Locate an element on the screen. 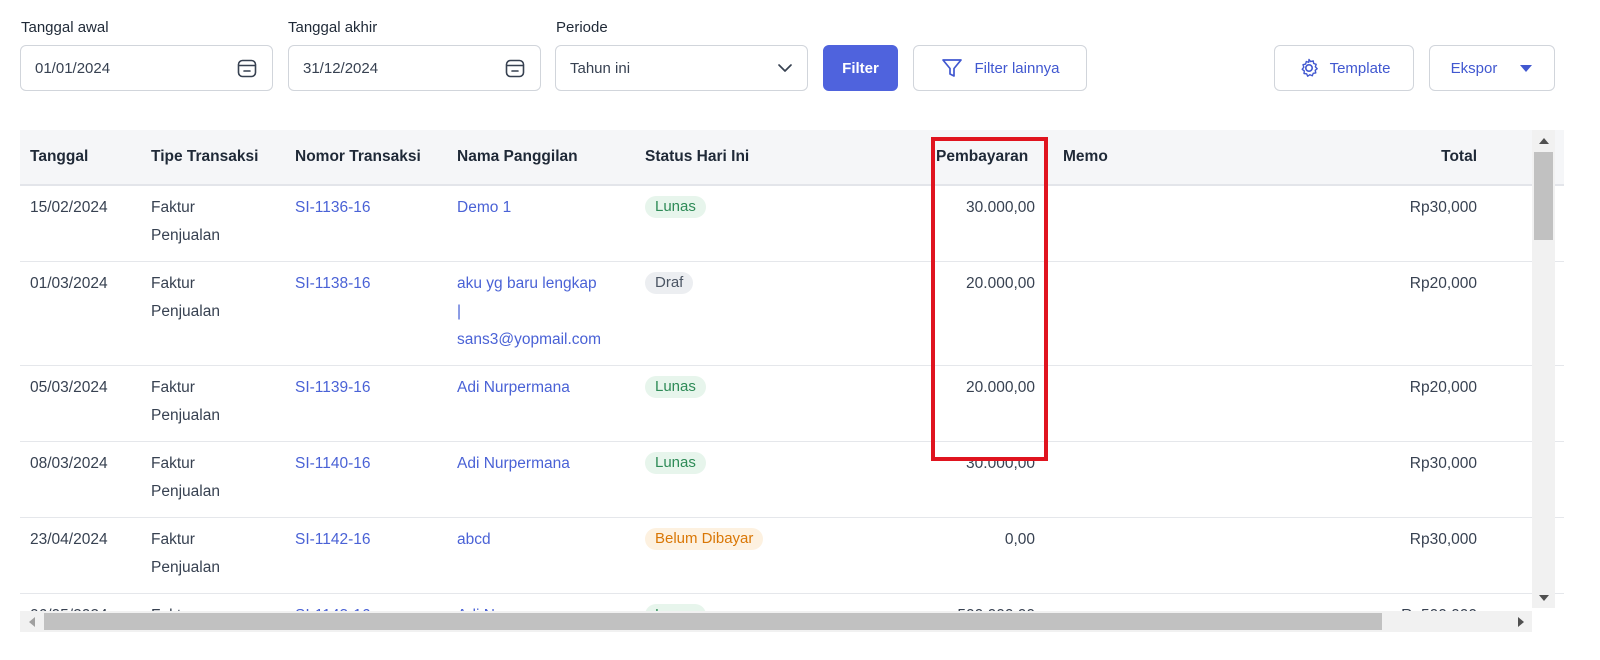  customer-name-link: aku yg baru lengkap | sans3@yopmail.com is located at coordinates (529, 308).